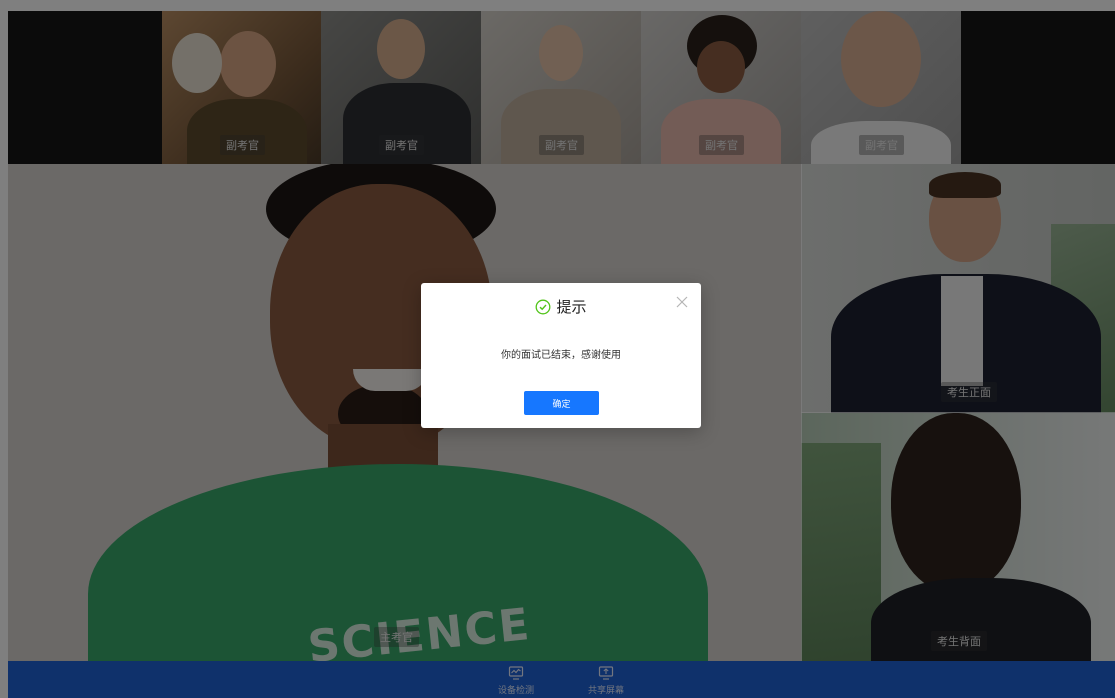 This screenshot has width=1115, height=698. Describe the element at coordinates (561, 403) in the screenshot. I see `confirm-button: 确定` at that location.